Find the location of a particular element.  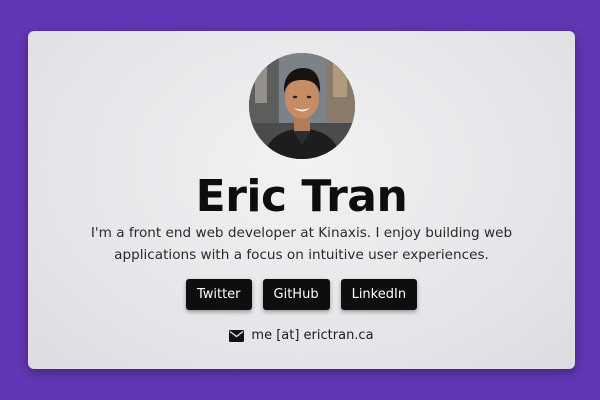

github-button: GitHub is located at coordinates (296, 294).